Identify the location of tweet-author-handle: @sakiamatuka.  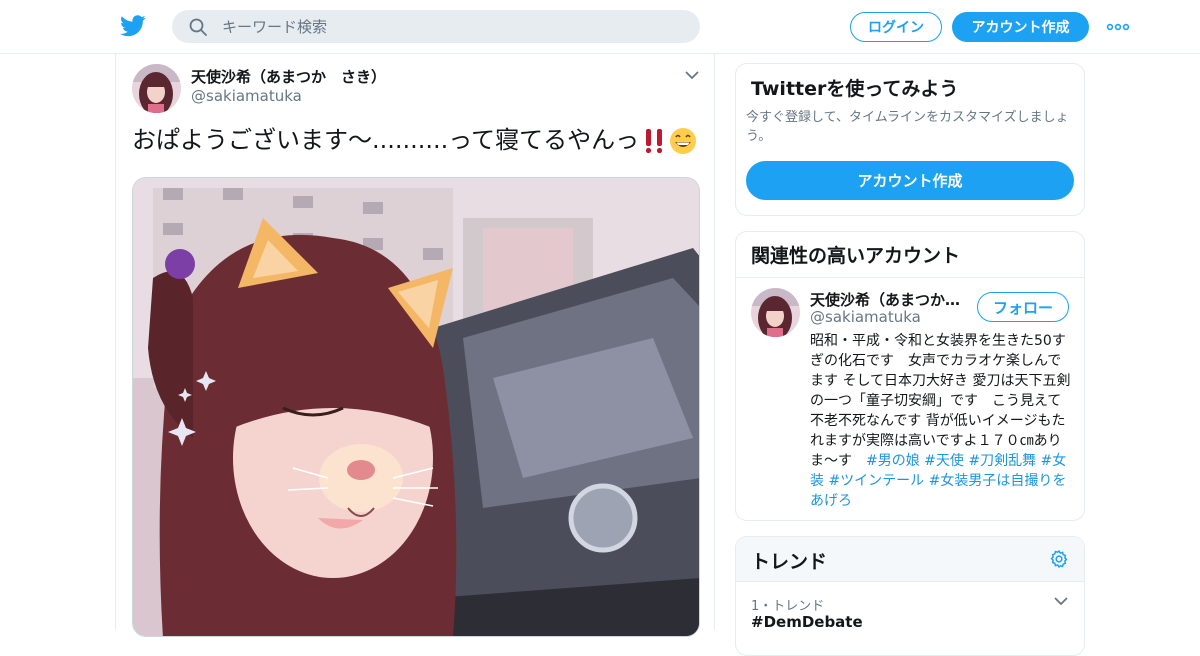
(246, 96).